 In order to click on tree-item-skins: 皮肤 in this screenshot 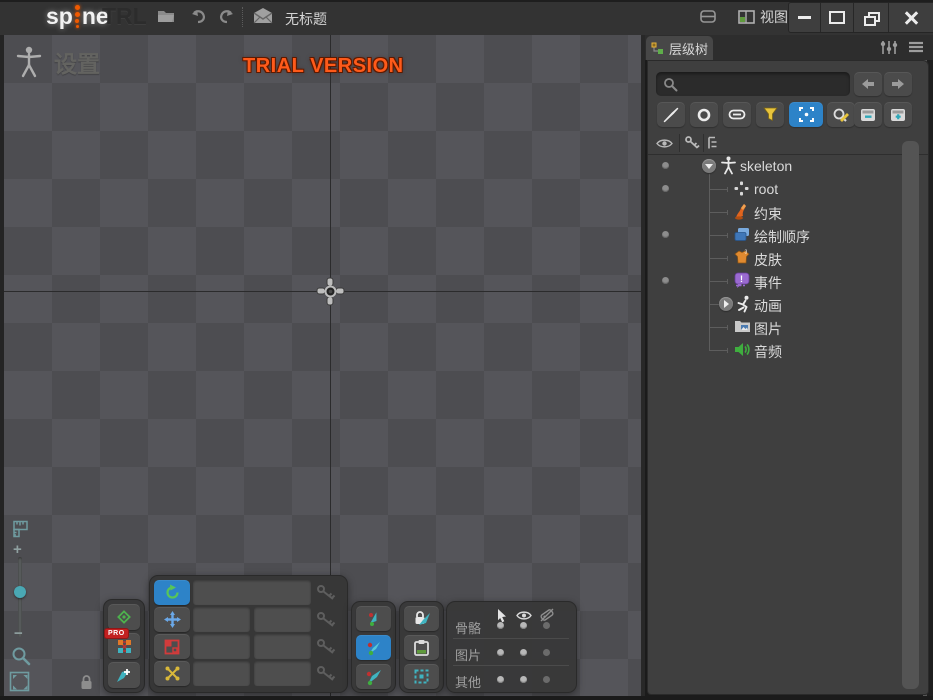, I will do `click(768, 260)`.